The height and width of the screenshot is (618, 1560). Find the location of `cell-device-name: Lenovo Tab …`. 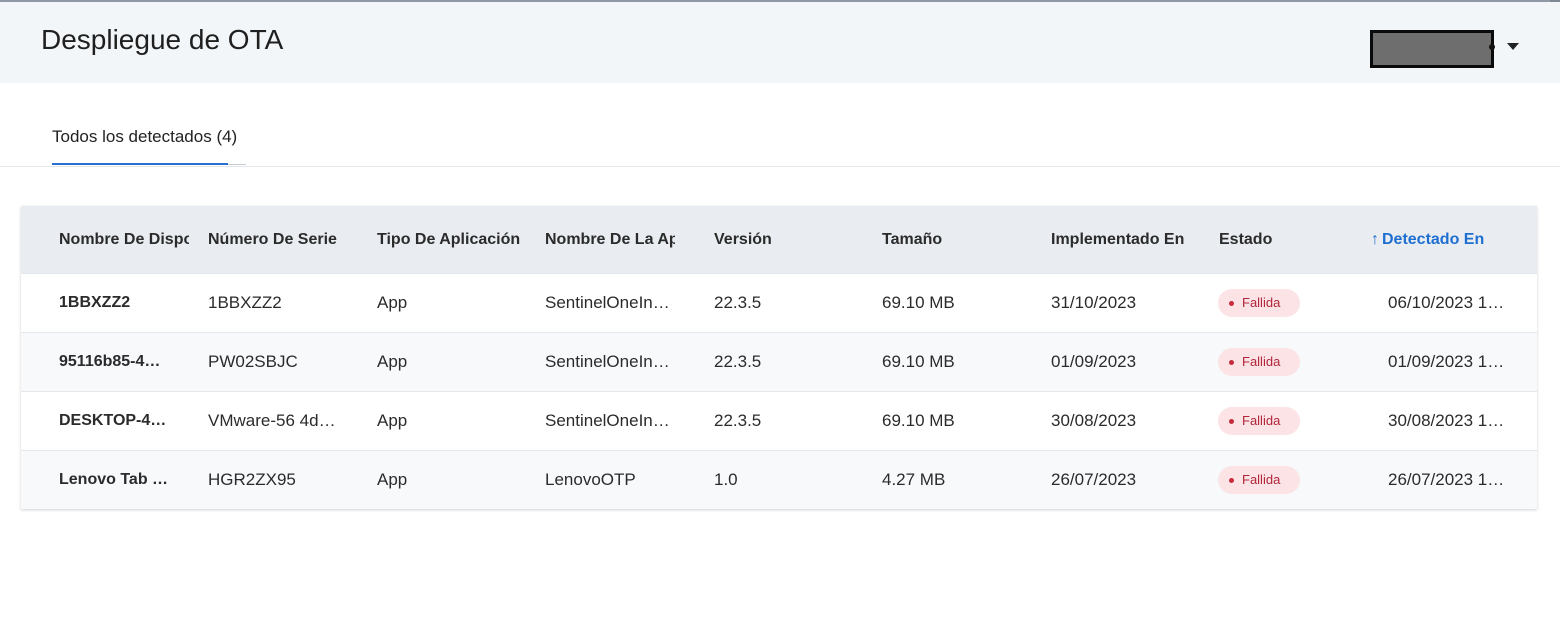

cell-device-name: Lenovo Tab … is located at coordinates (114, 479).